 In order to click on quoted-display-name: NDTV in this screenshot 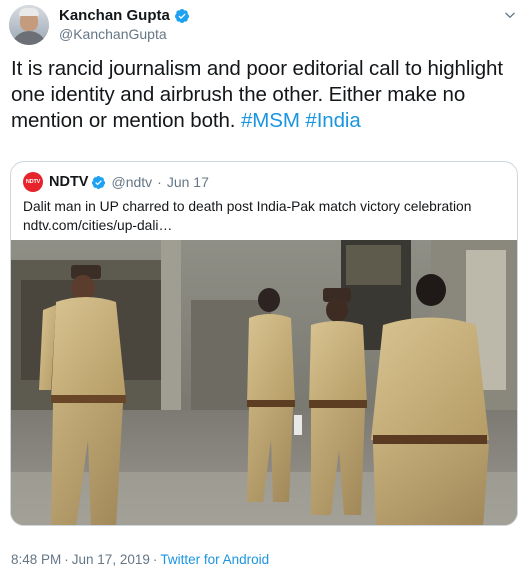, I will do `click(68, 182)`.